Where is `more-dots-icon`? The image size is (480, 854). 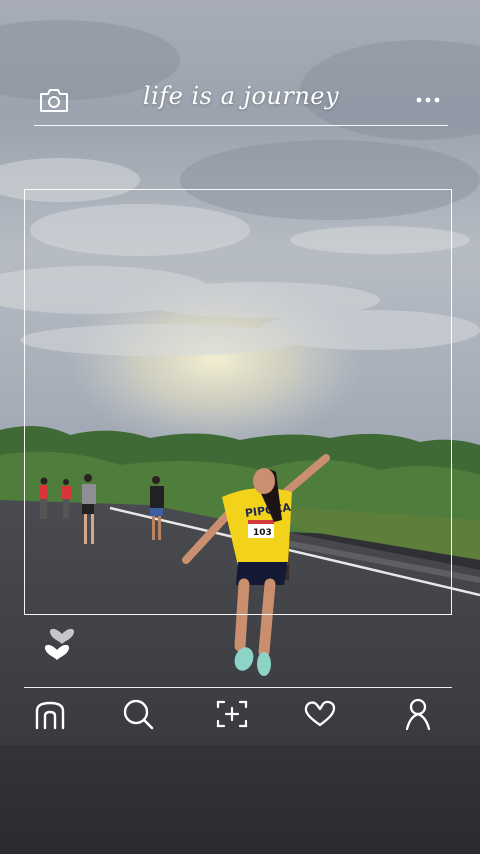
more-dots-icon is located at coordinates (428, 100).